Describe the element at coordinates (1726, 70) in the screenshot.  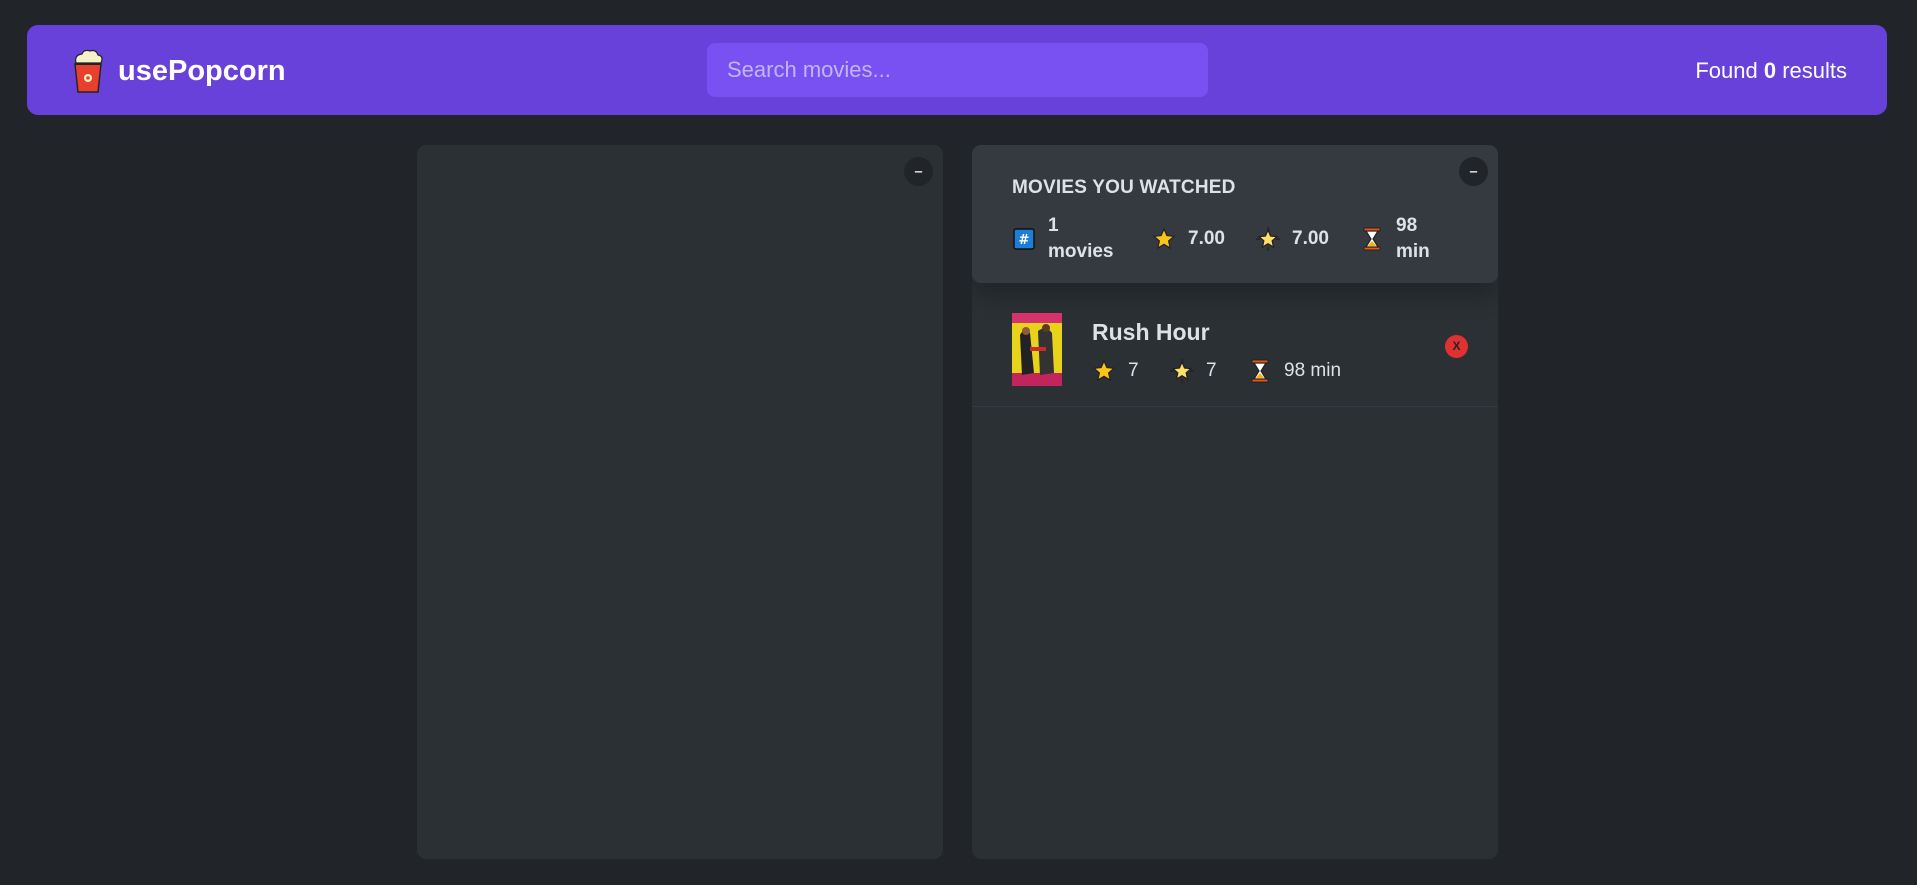
I see `results-prefix: Found` at that location.